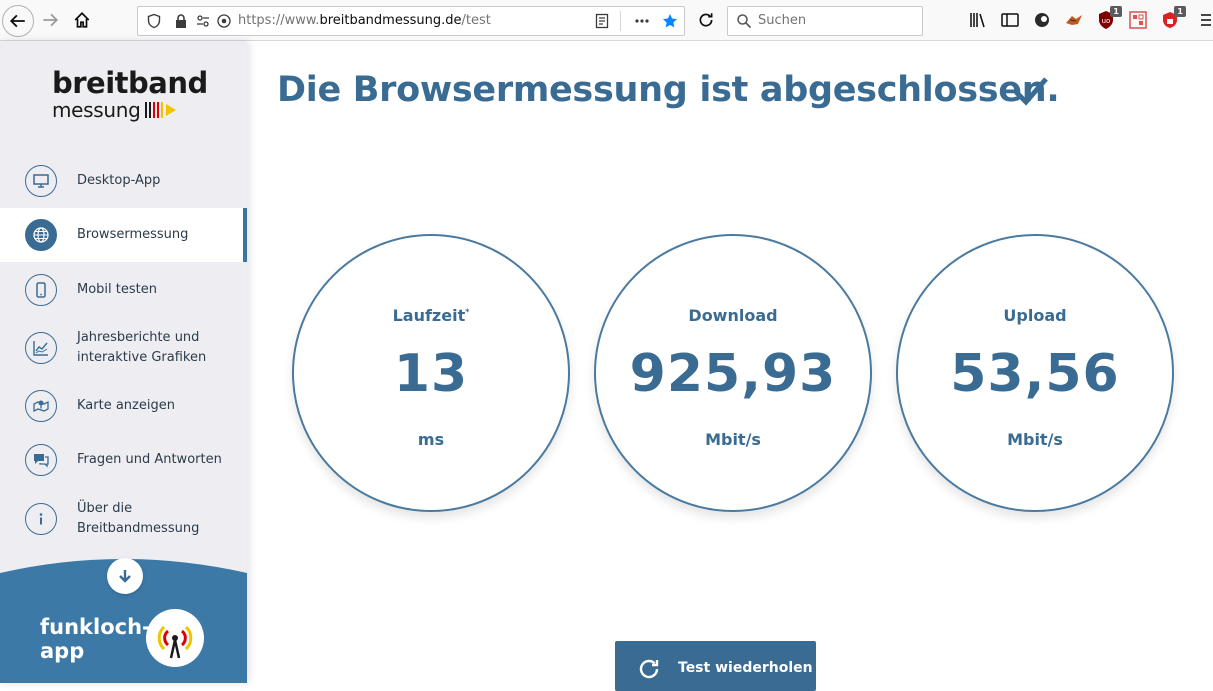 This screenshot has height=691, width=1213. What do you see at coordinates (138, 518) in the screenshot?
I see `sidebar-item-label: Über die Breitbandmessung` at bounding box center [138, 518].